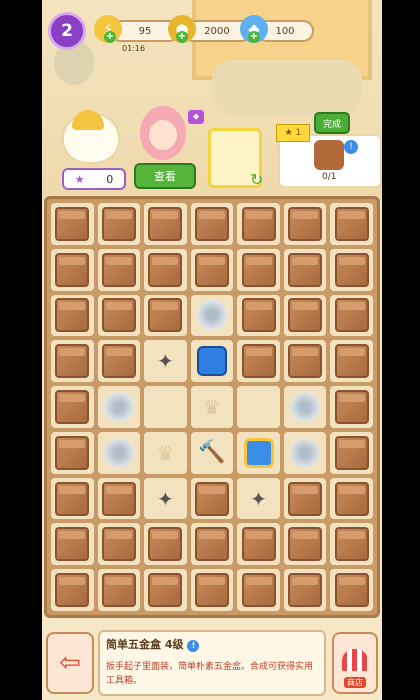 This screenshot has height=700, width=420. I want to click on tag-icon: ⬥, so click(196, 117).